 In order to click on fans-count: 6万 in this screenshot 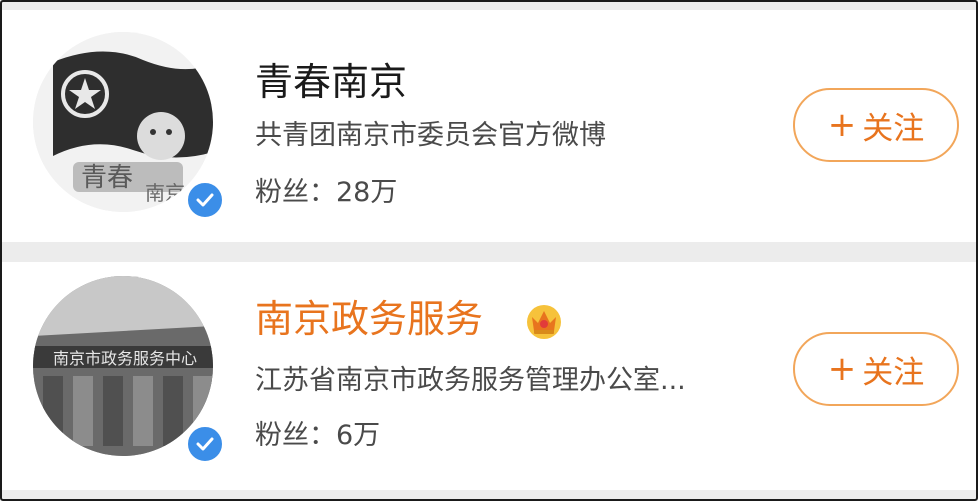, I will do `click(358, 435)`.